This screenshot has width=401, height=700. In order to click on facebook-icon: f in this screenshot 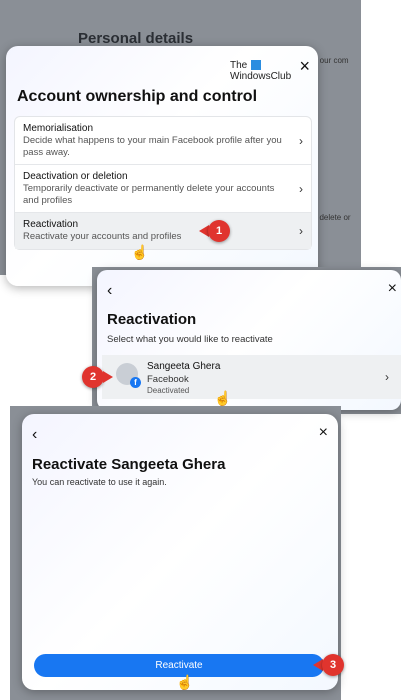, I will do `click(135, 382)`.